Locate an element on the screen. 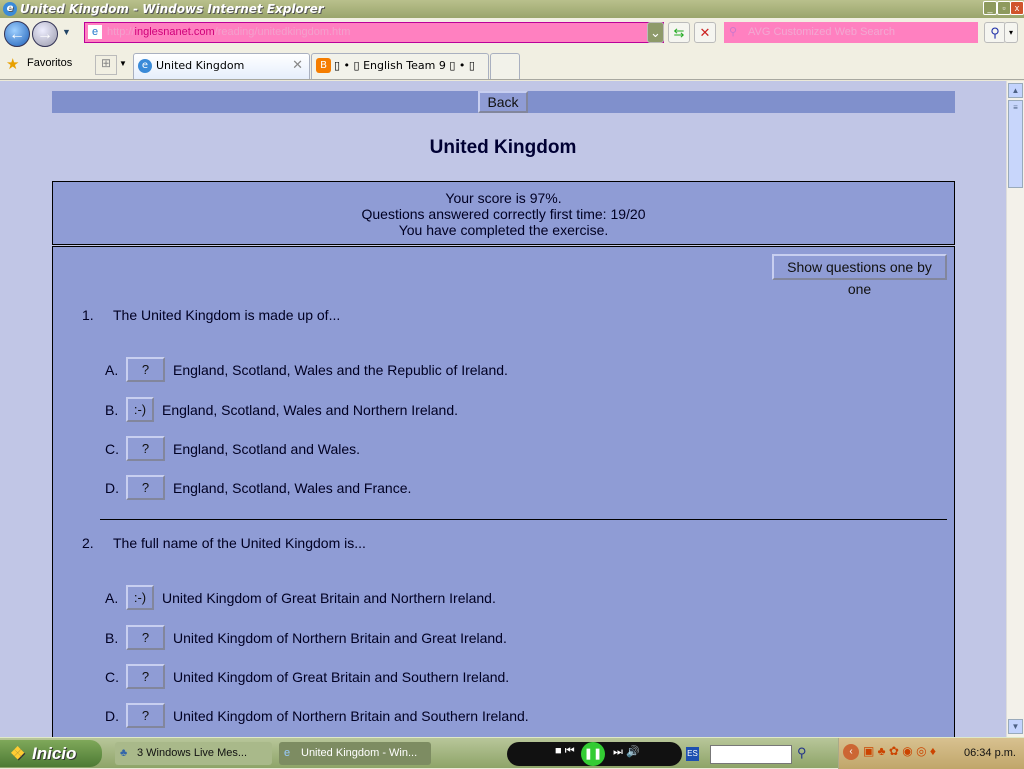 The height and width of the screenshot is (769, 1024). taskbar-search-input is located at coordinates (751, 754).